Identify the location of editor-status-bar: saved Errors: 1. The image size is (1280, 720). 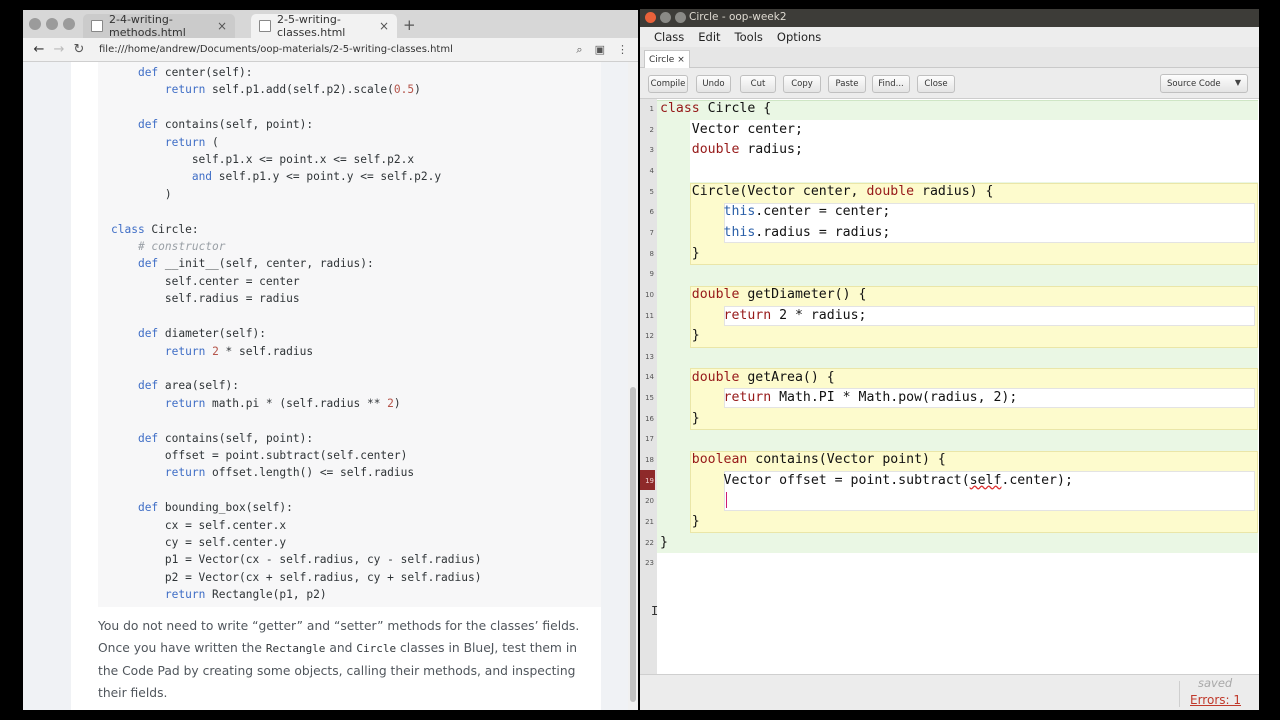
(949, 692).